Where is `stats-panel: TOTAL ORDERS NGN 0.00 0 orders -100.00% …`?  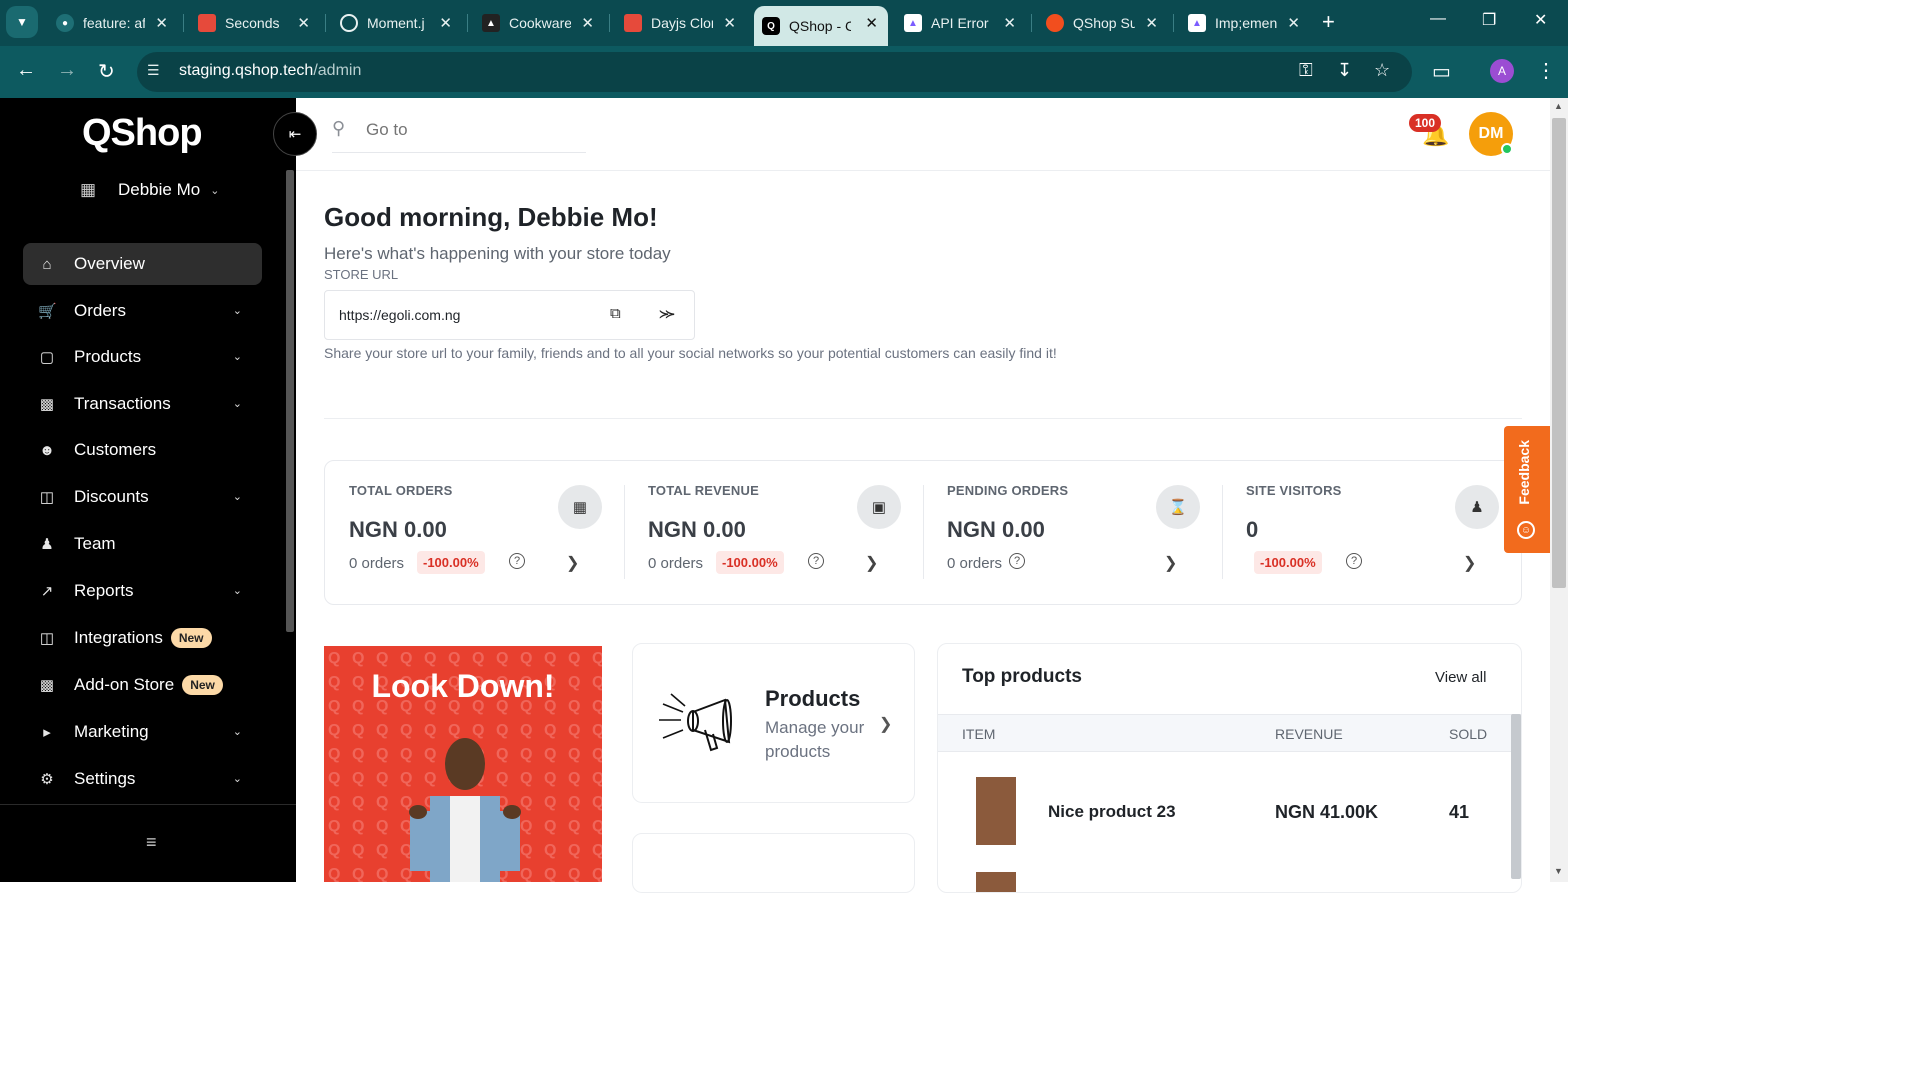
stats-panel: TOTAL ORDERS NGN 0.00 0 orders -100.00% … is located at coordinates (923, 532).